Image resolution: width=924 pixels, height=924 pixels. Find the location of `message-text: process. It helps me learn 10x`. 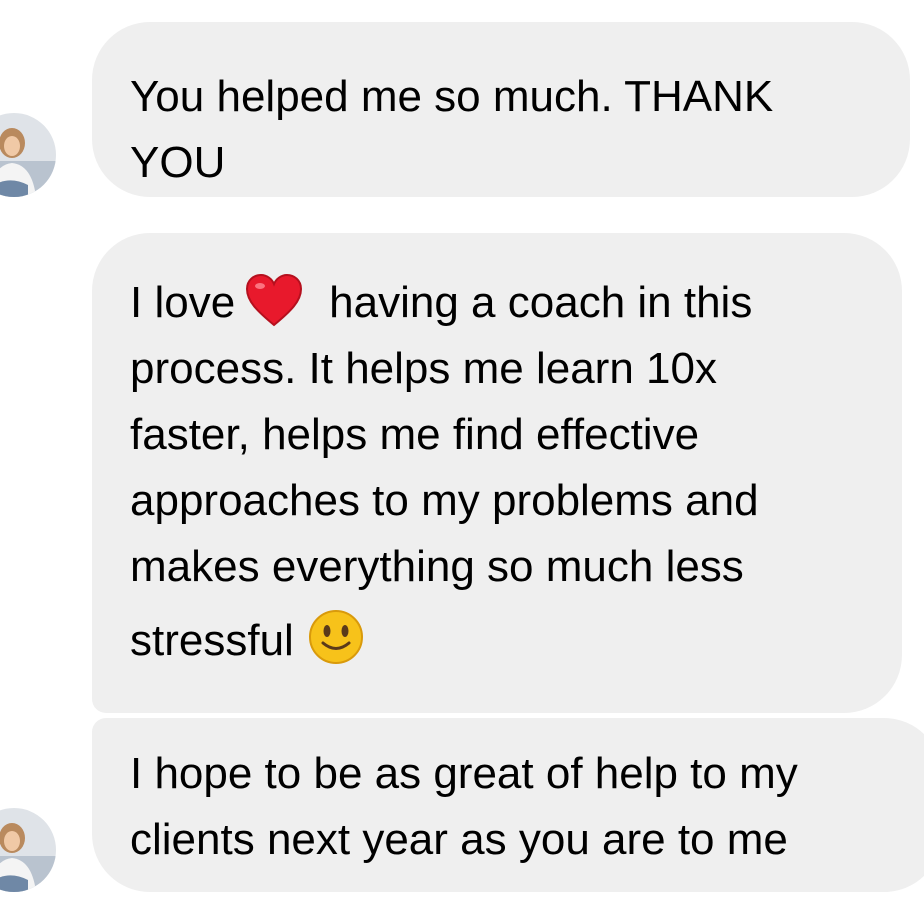

message-text: process. It helps me learn 10x is located at coordinates (423, 368).